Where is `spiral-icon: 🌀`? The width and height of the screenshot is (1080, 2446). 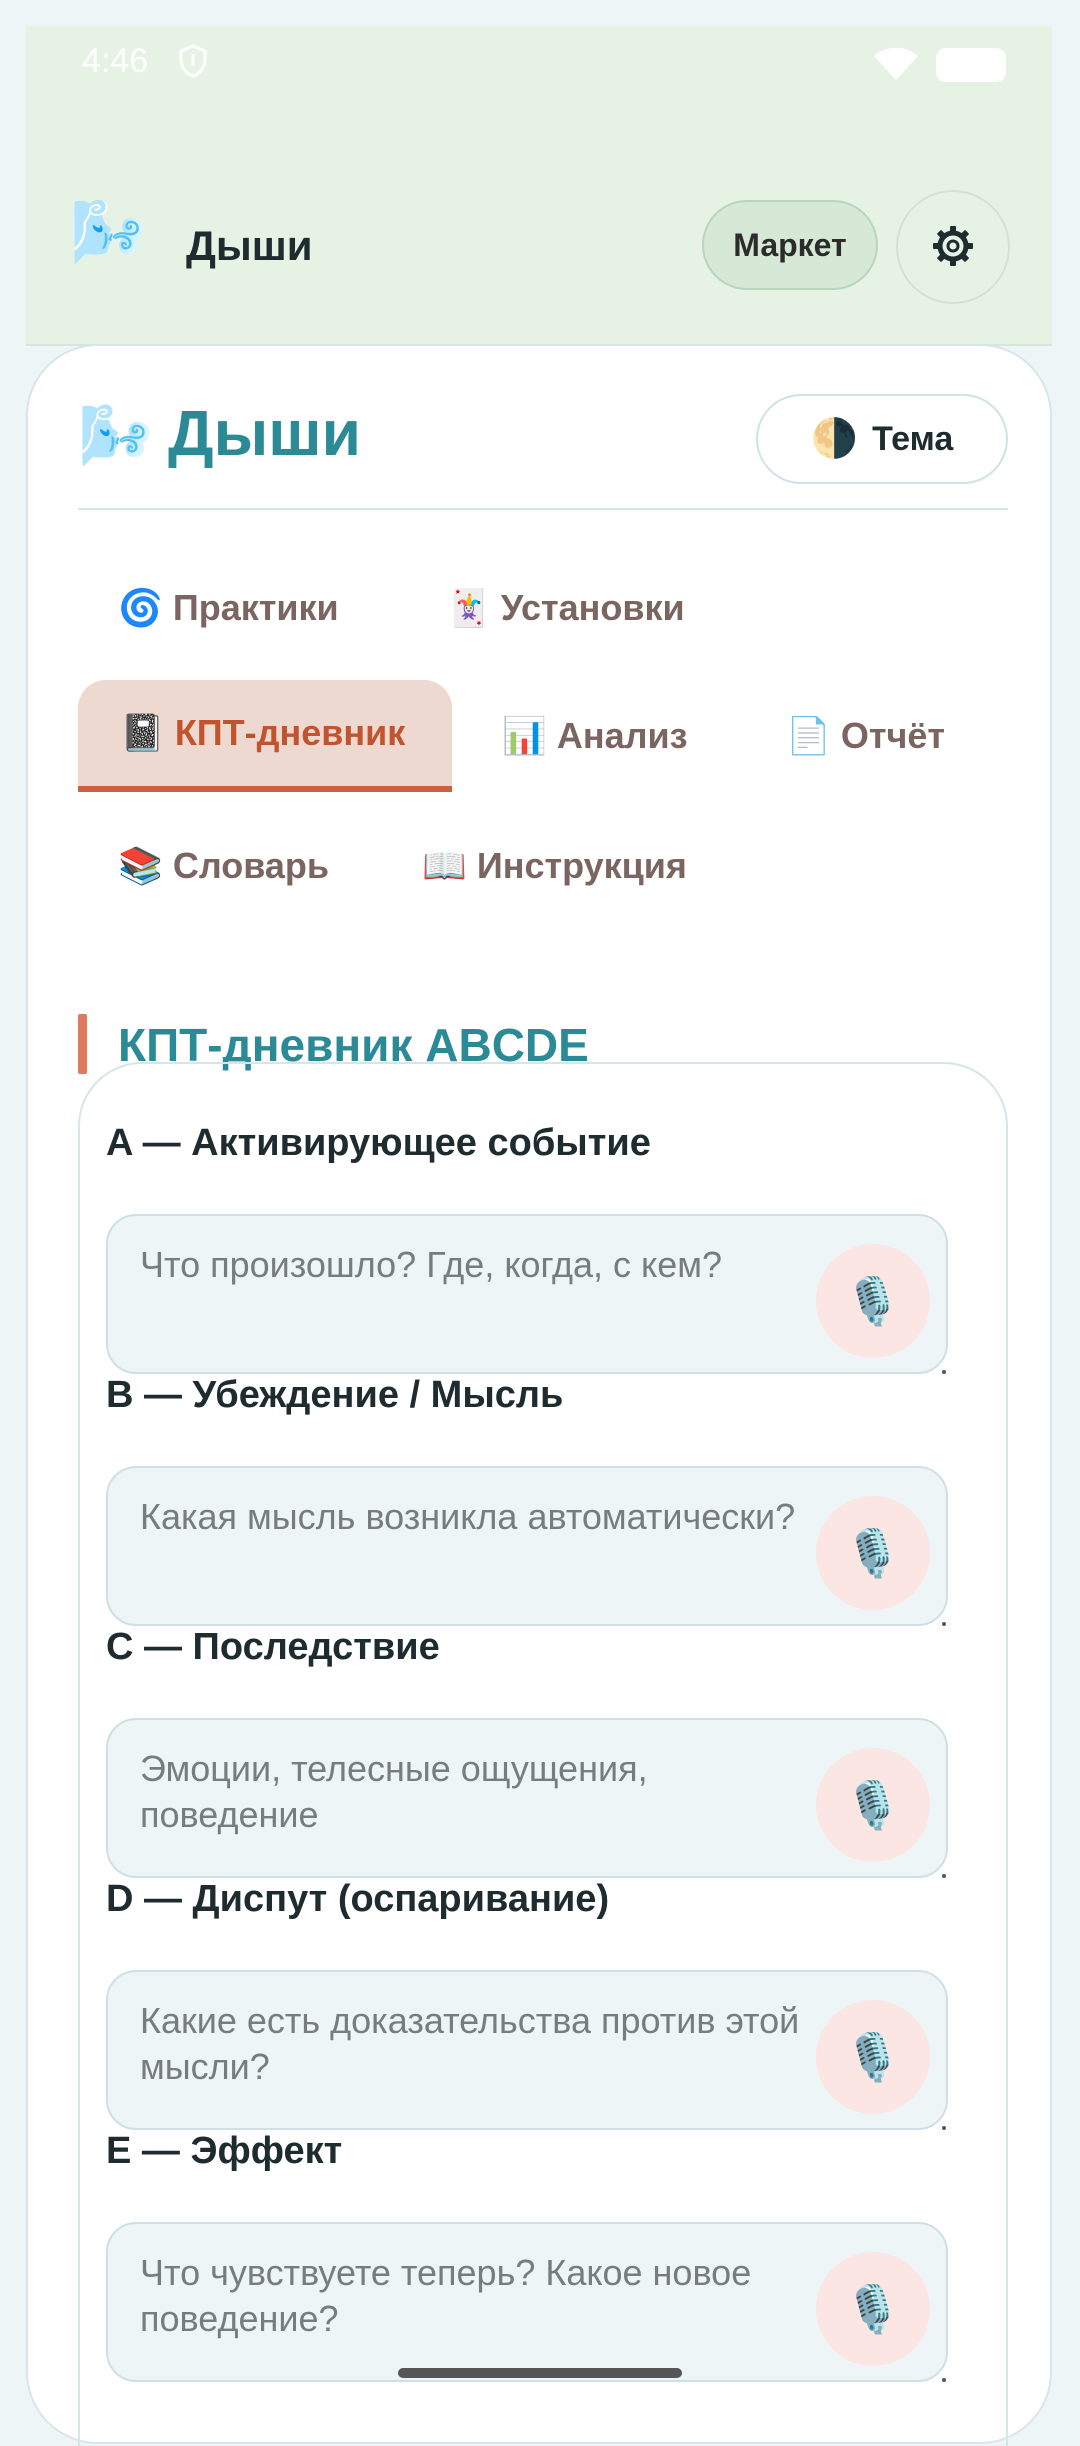 spiral-icon: 🌀 is located at coordinates (140, 607).